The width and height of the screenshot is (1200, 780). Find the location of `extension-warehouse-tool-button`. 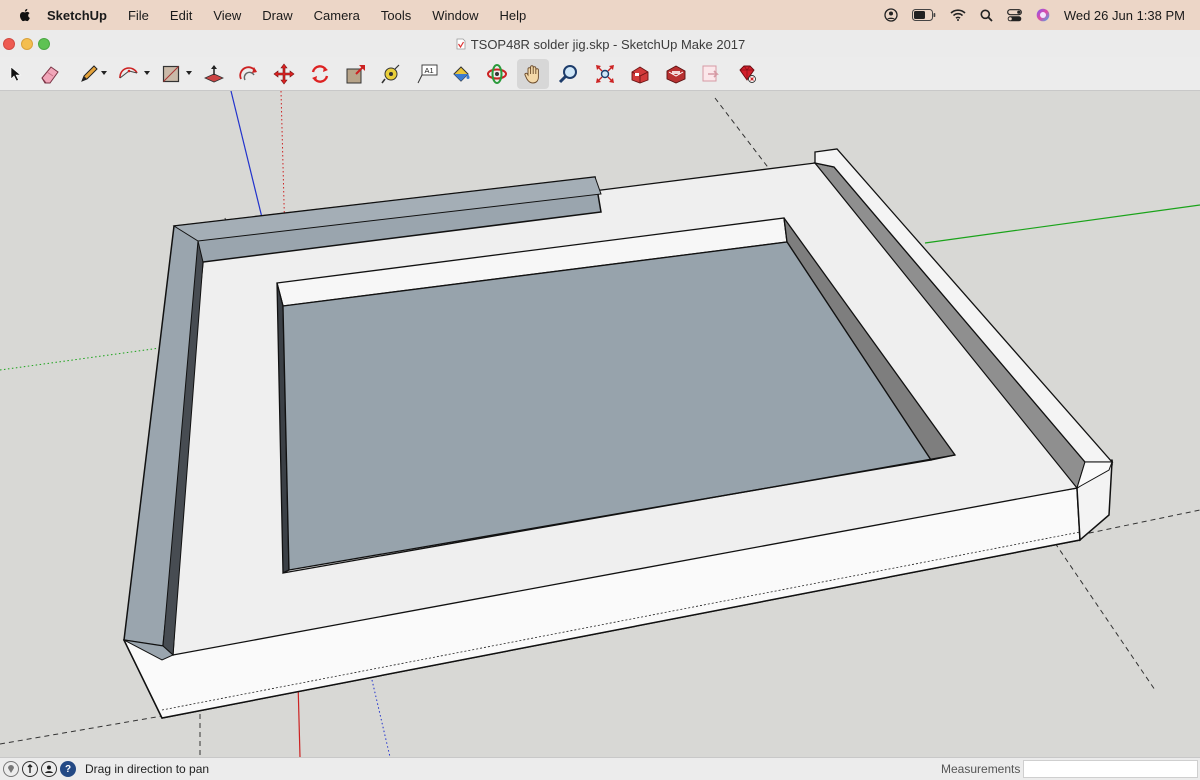

extension-warehouse-tool-button is located at coordinates (676, 74).